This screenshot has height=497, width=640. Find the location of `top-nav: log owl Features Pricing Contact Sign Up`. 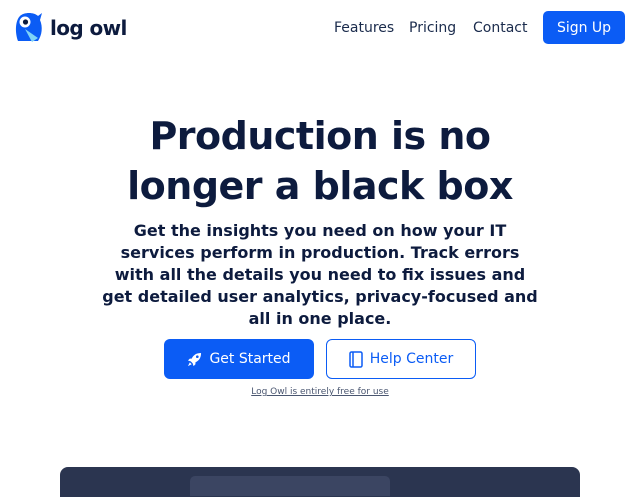

top-nav: log owl Features Pricing Contact Sign Up is located at coordinates (320, 28).